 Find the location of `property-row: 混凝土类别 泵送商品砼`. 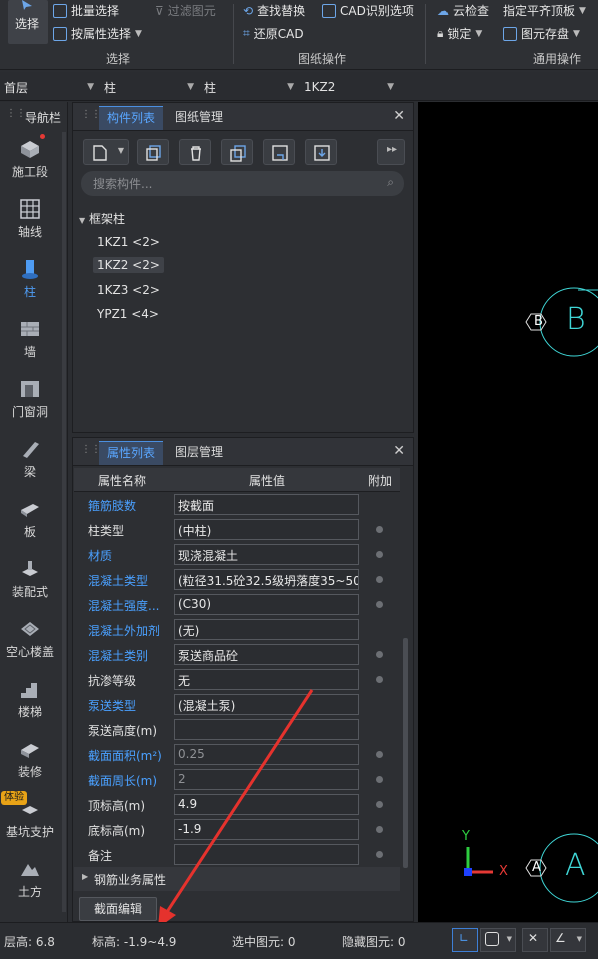

property-row: 混凝土类别 泵送商品砼 is located at coordinates (237, 654).